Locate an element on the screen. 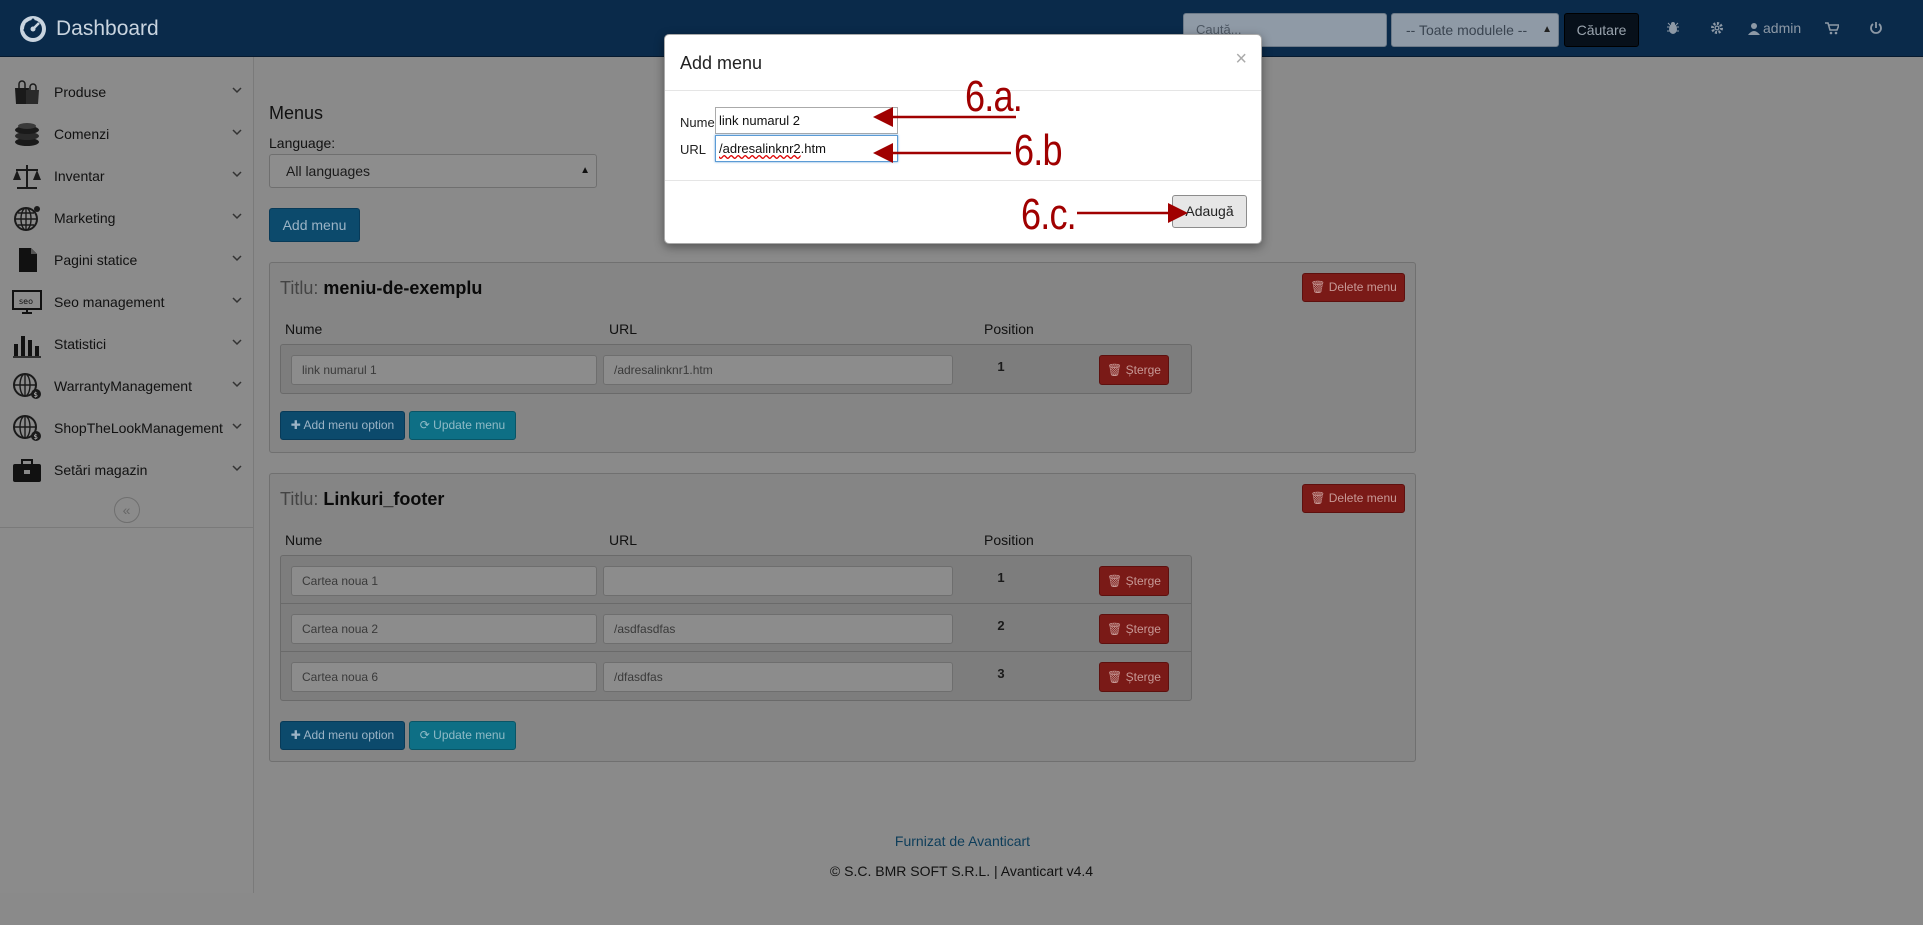  row-nume-input: Cartea noua 1 is located at coordinates (444, 581).